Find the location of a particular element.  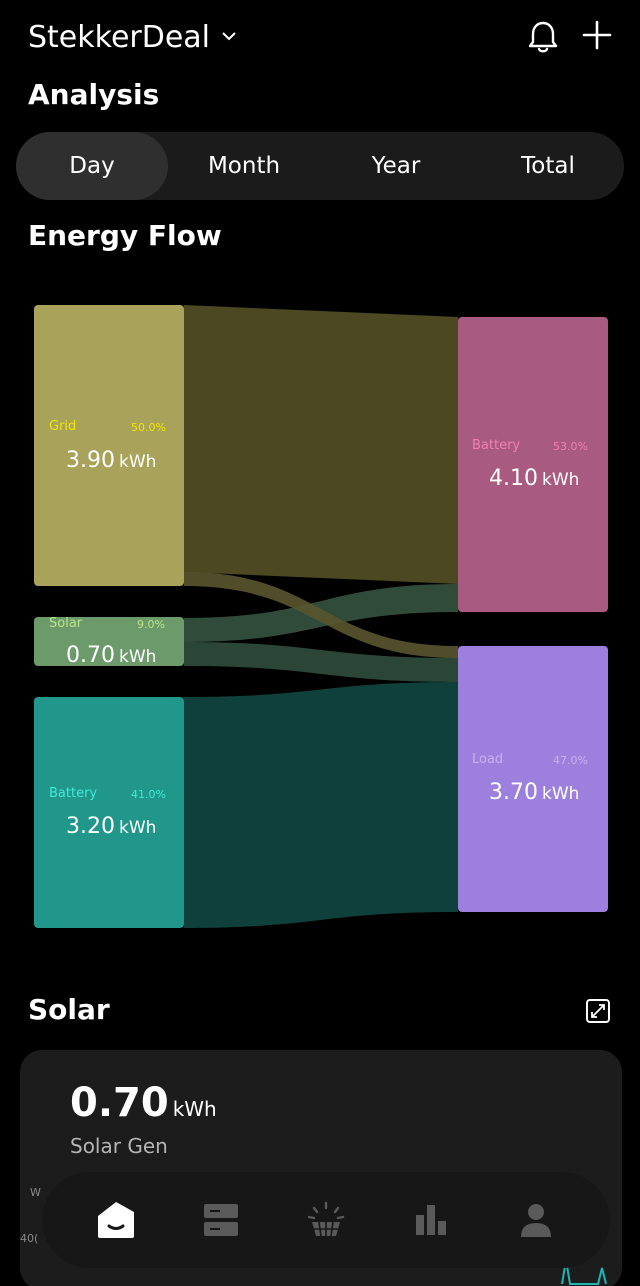

nav-devices is located at coordinates (221, 1220).